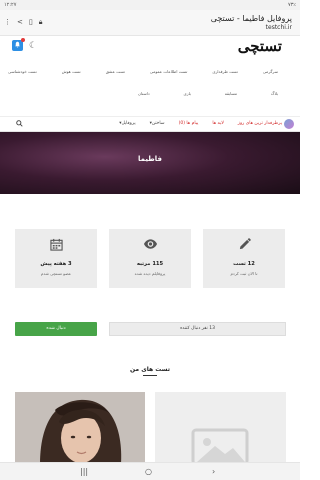 The height and width of the screenshot is (480, 320). Describe the element at coordinates (31, 22) in the screenshot. I see `bookmark-icon: ▯` at that location.